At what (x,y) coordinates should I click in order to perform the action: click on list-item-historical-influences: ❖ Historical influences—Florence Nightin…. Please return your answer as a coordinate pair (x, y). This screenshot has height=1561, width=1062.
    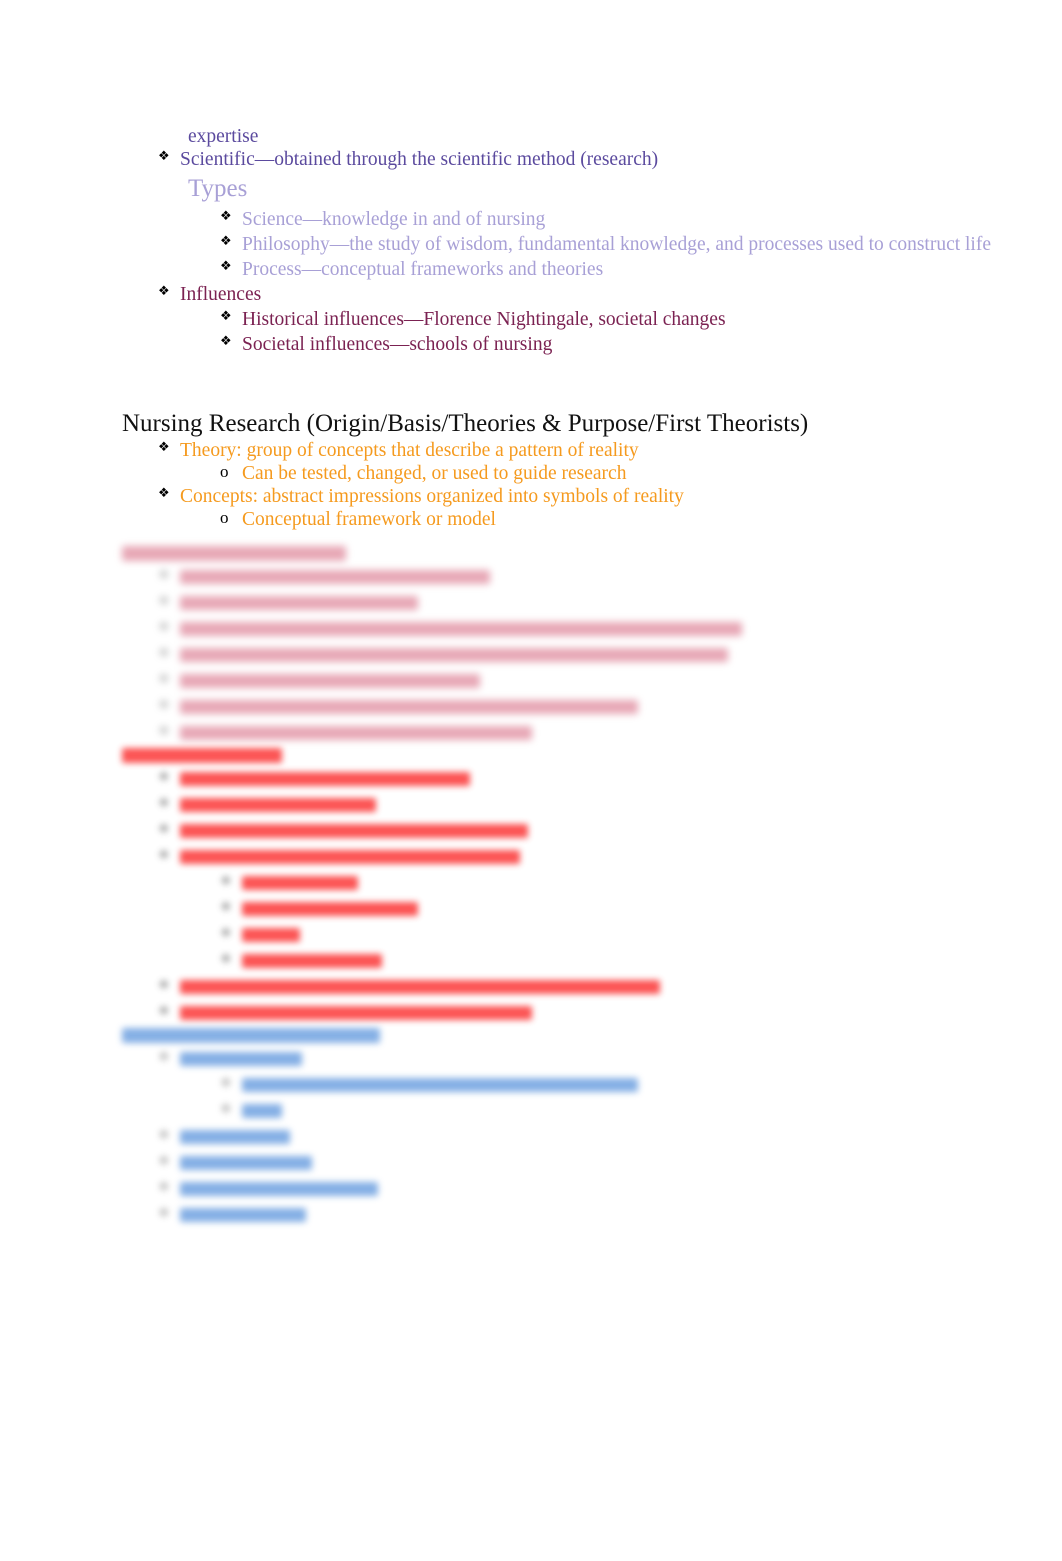
    Looking at the image, I should click on (641, 319).